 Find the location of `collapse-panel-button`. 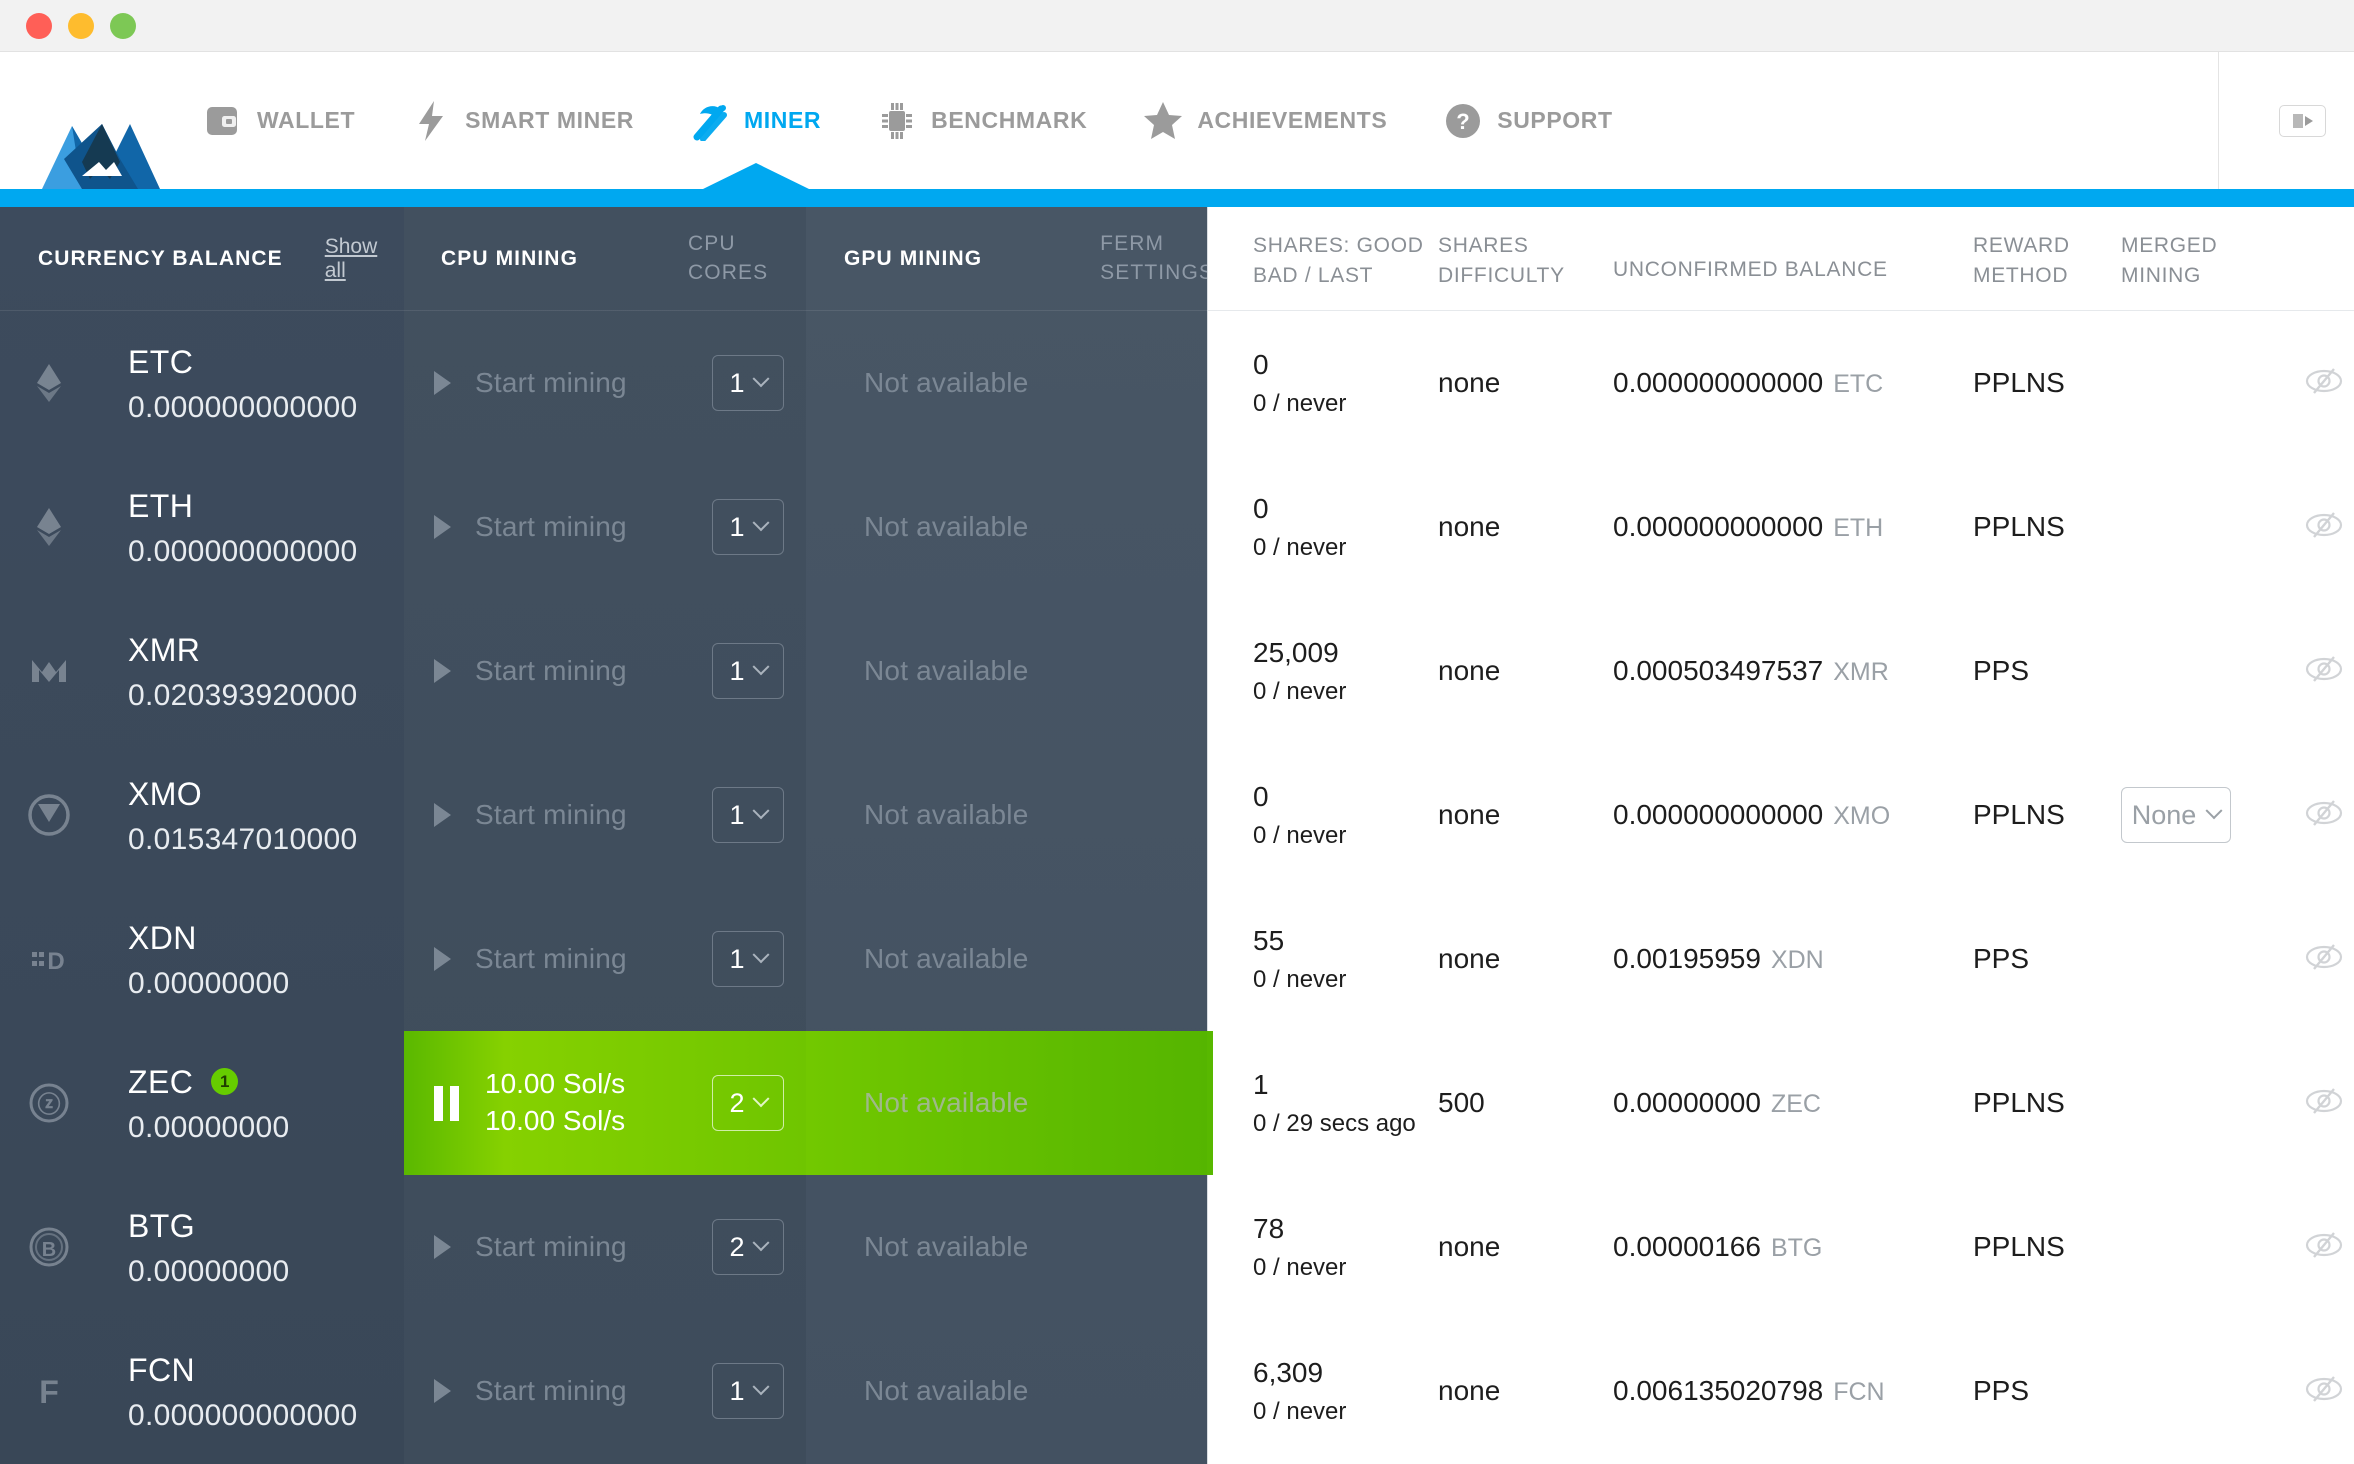

collapse-panel-button is located at coordinates (2302, 120).